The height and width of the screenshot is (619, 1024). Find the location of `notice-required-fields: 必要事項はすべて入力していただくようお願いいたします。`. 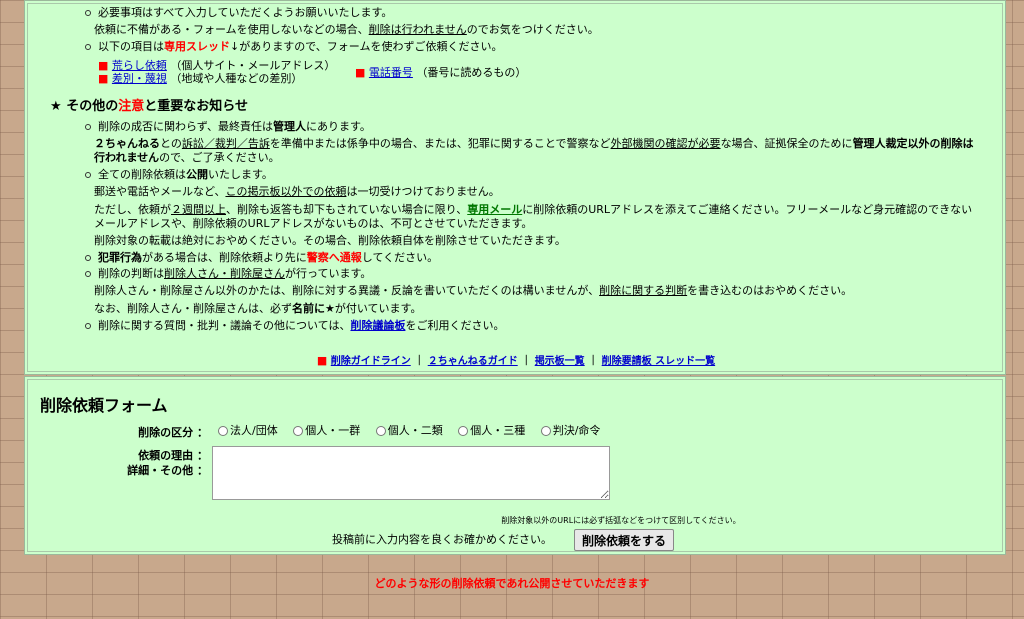

notice-required-fields: 必要事項はすべて入力していただくようお願いいたします。 is located at coordinates (238, 12).